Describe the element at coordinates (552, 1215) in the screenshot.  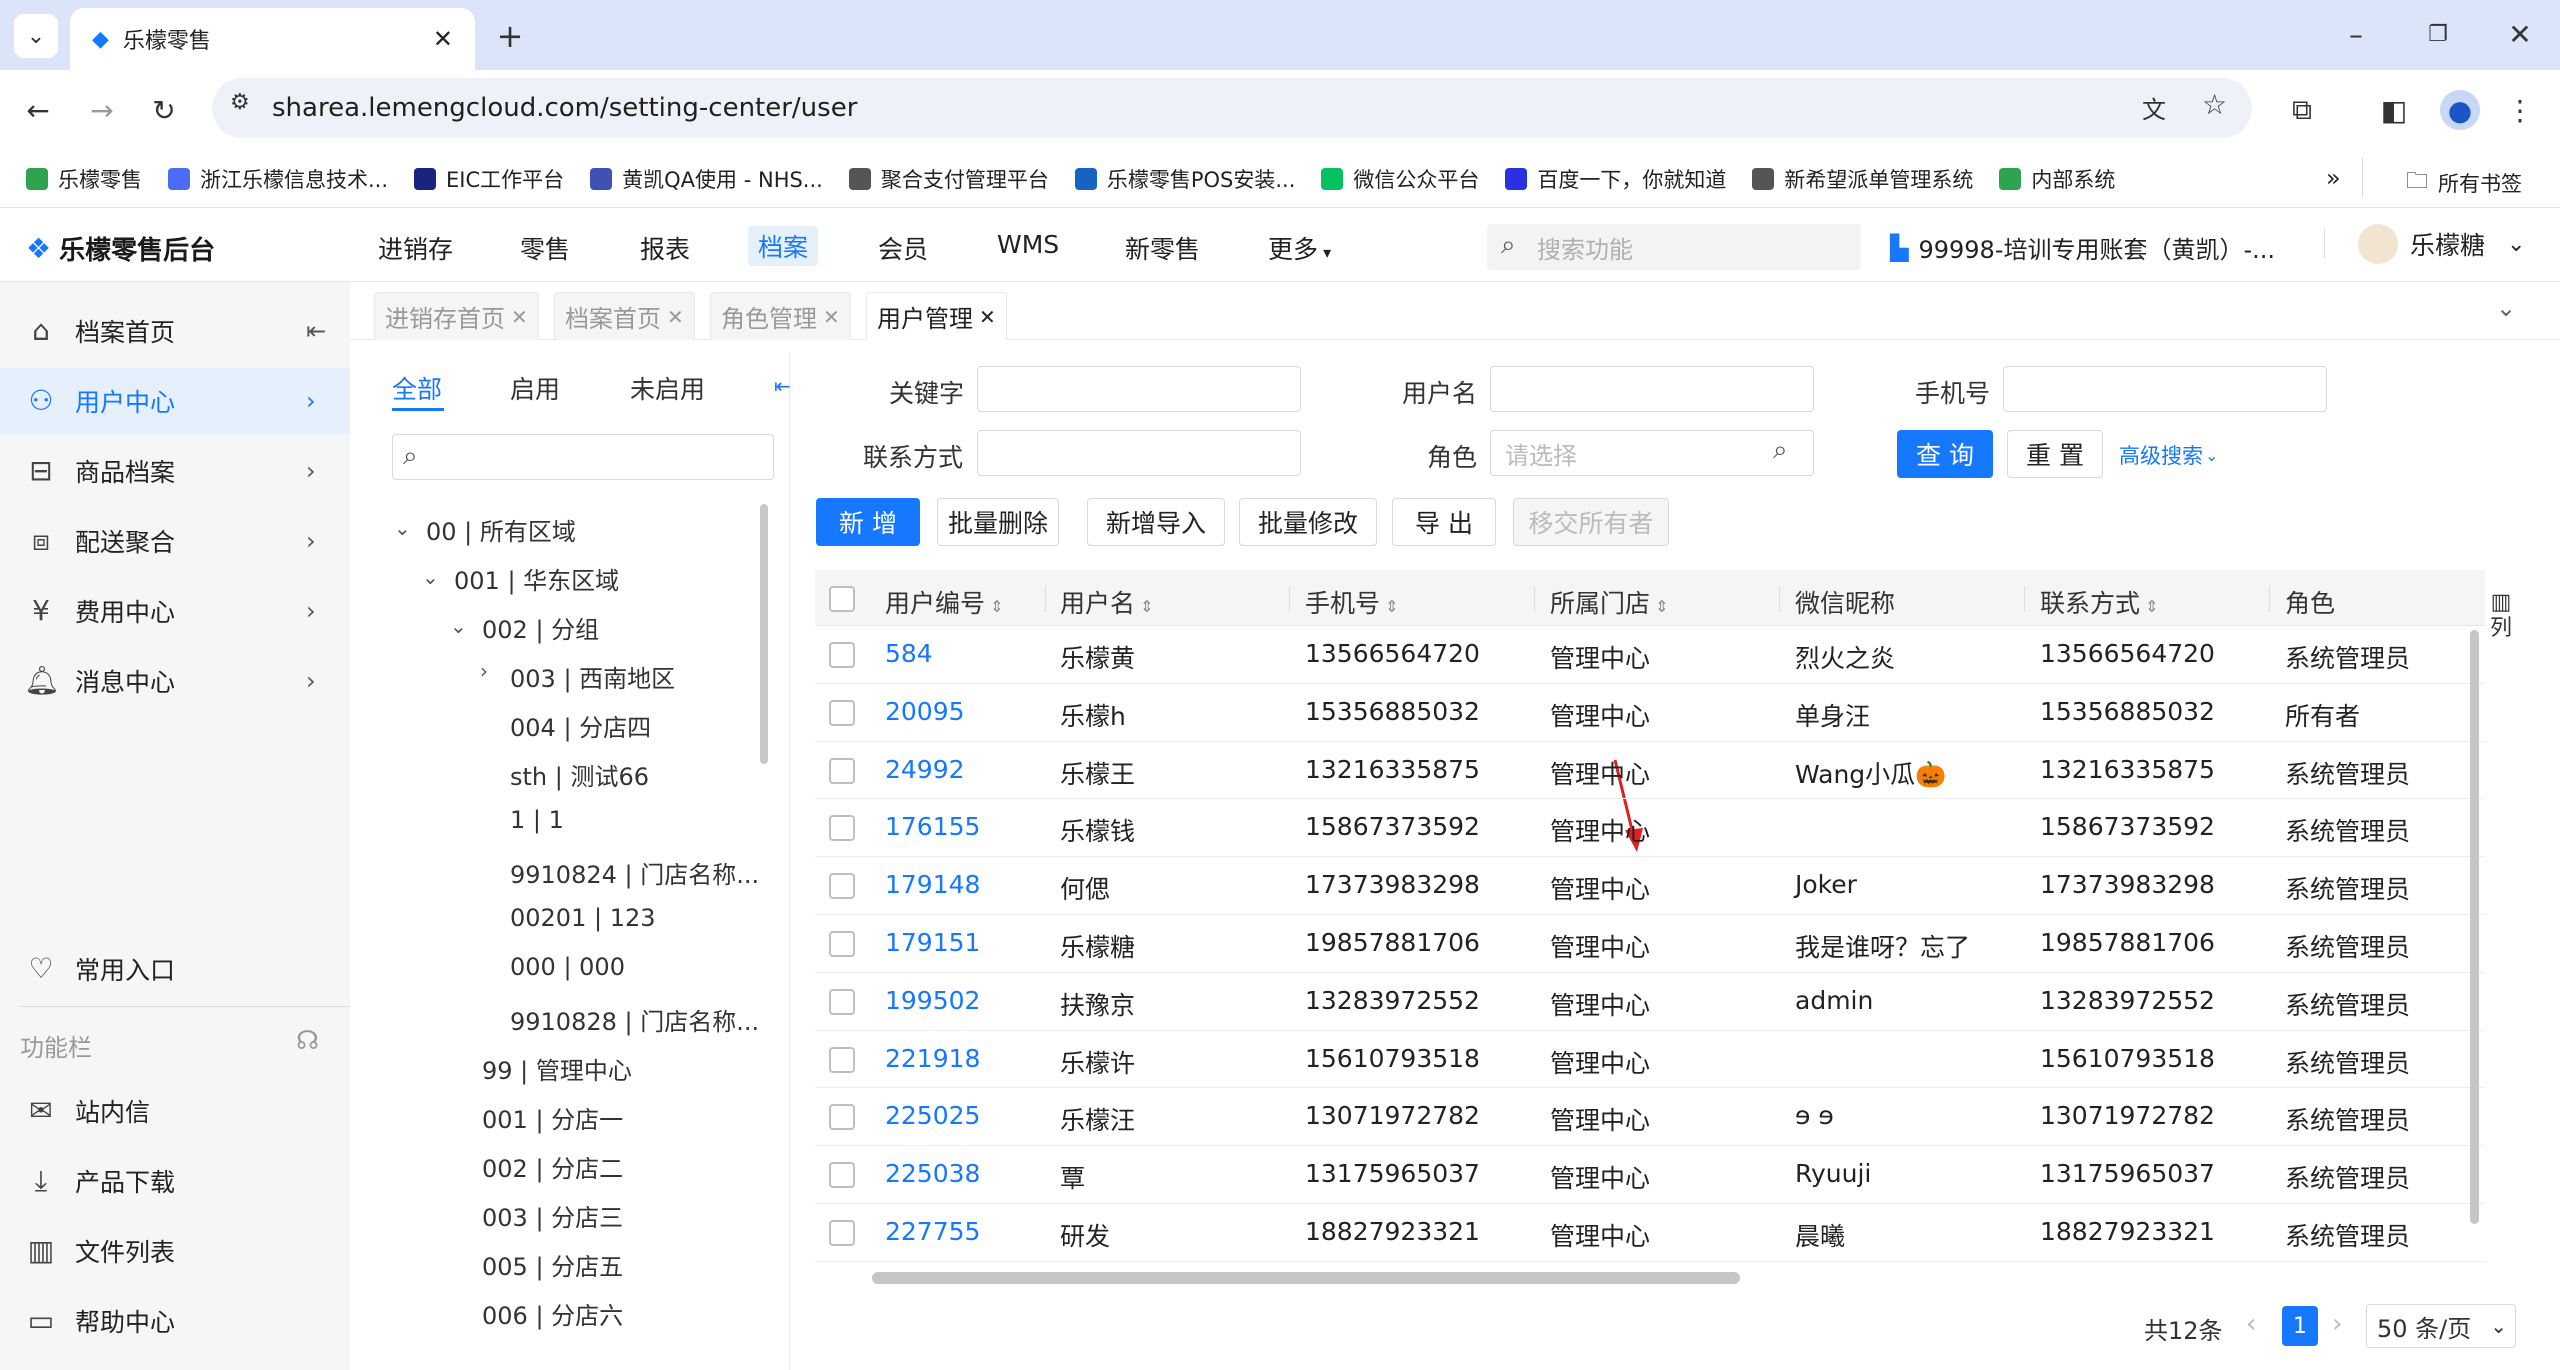
I see `tree-node: 003 | 分店三` at that location.